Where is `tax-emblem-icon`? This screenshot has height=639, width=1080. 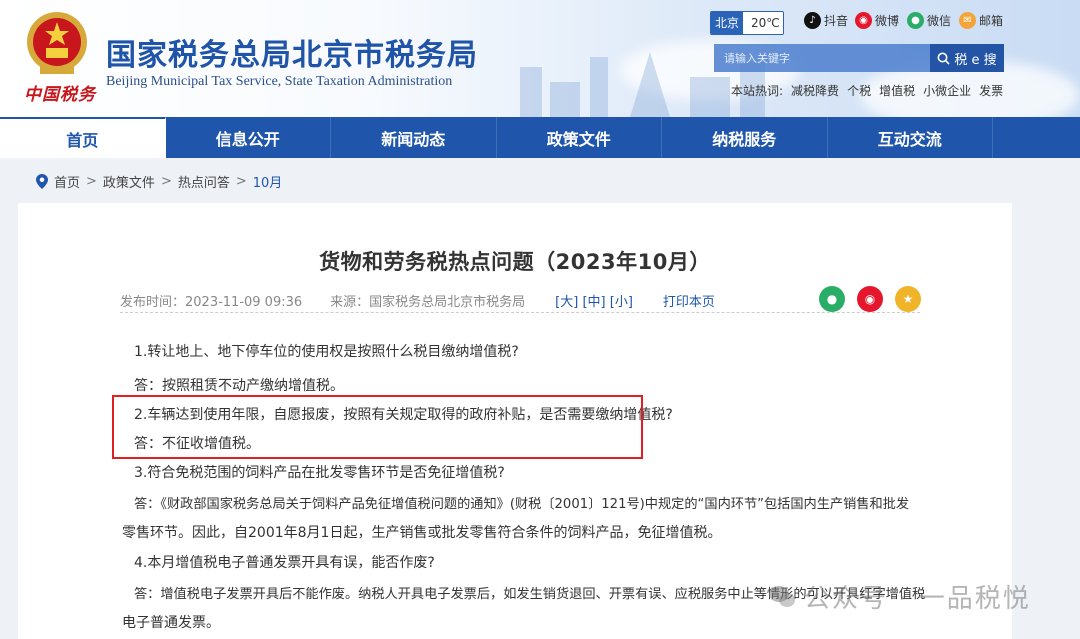
tax-emblem-icon is located at coordinates (57, 43).